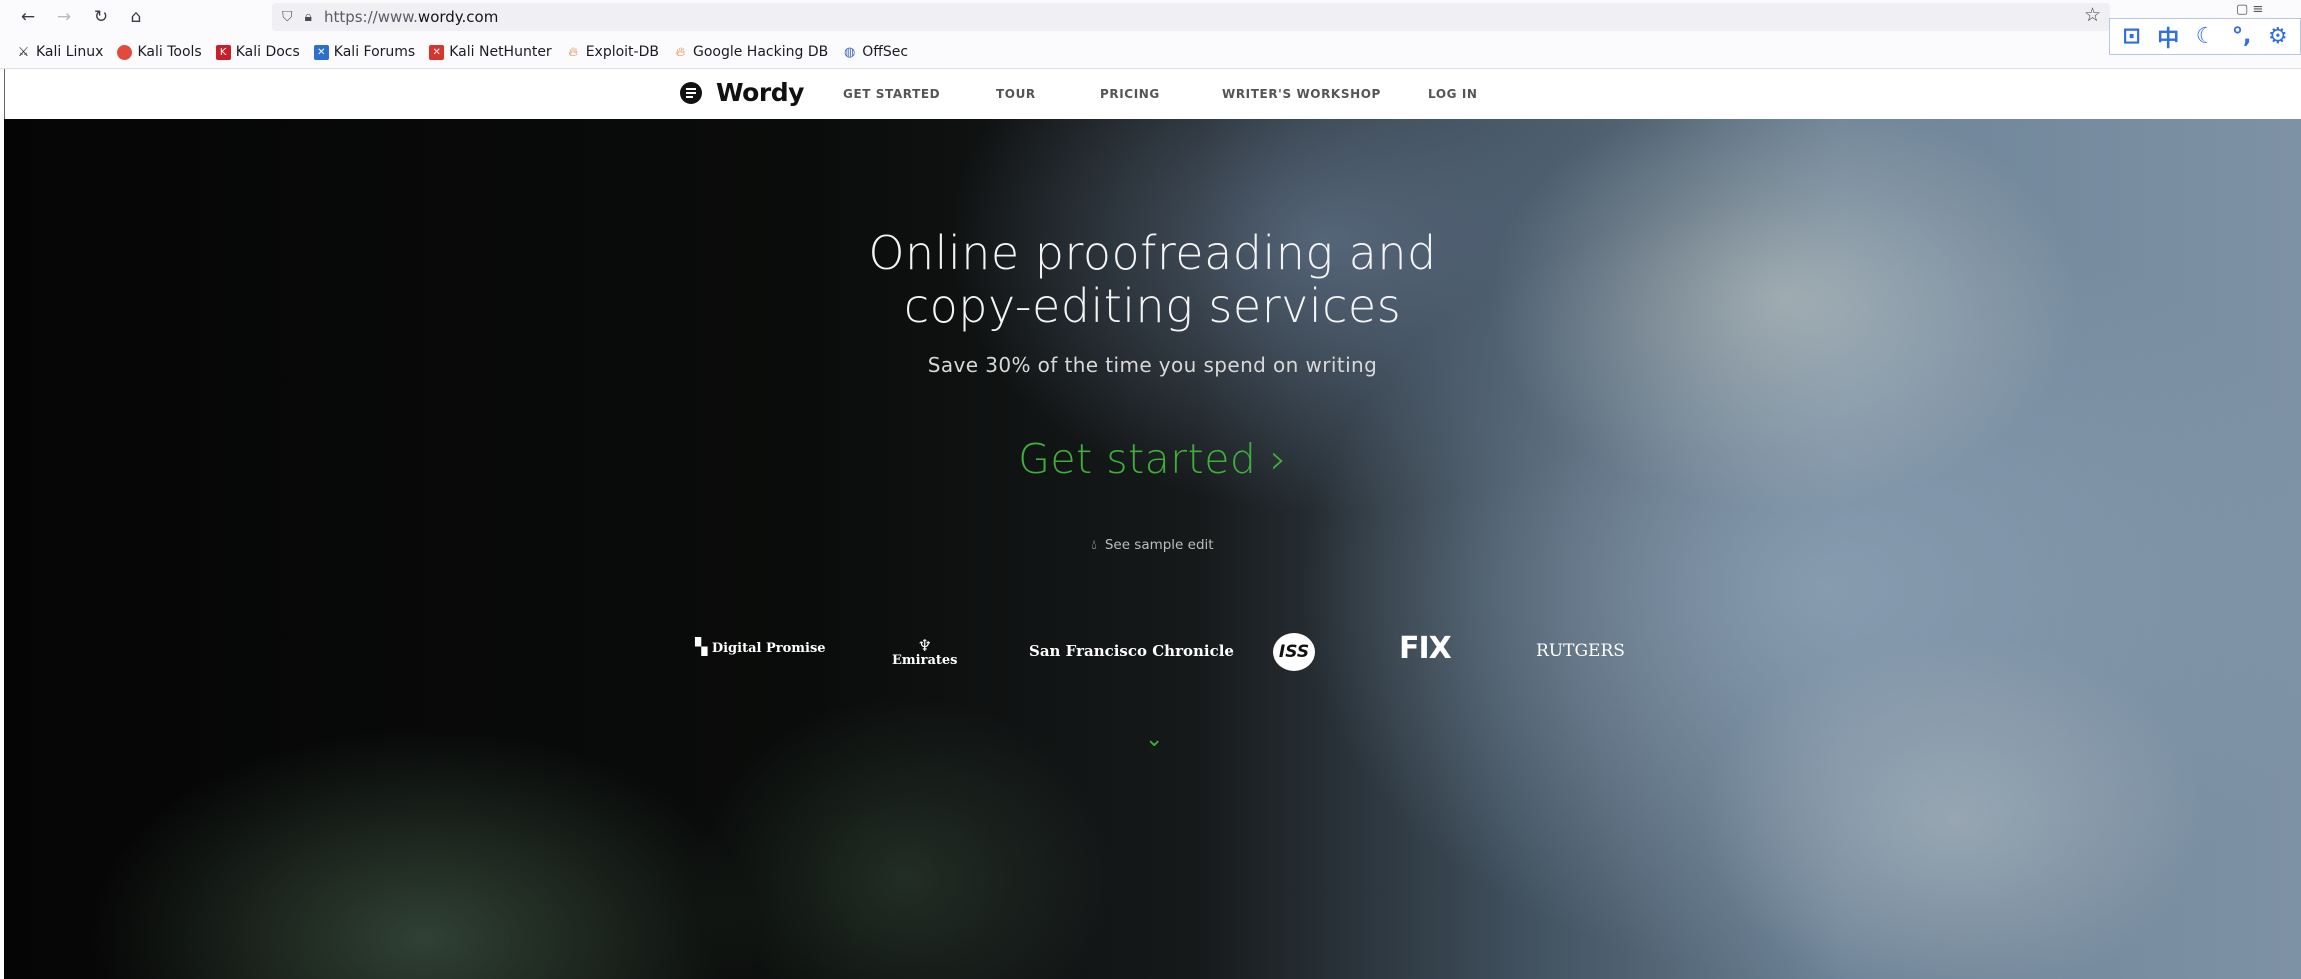 This screenshot has height=979, width=2301. I want to click on ghdb-icon: 🔥︎, so click(680, 52).